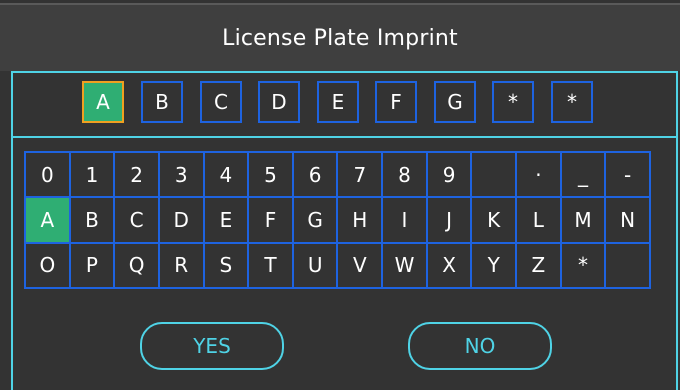  What do you see at coordinates (226, 265) in the screenshot?
I see `key-s: S` at bounding box center [226, 265].